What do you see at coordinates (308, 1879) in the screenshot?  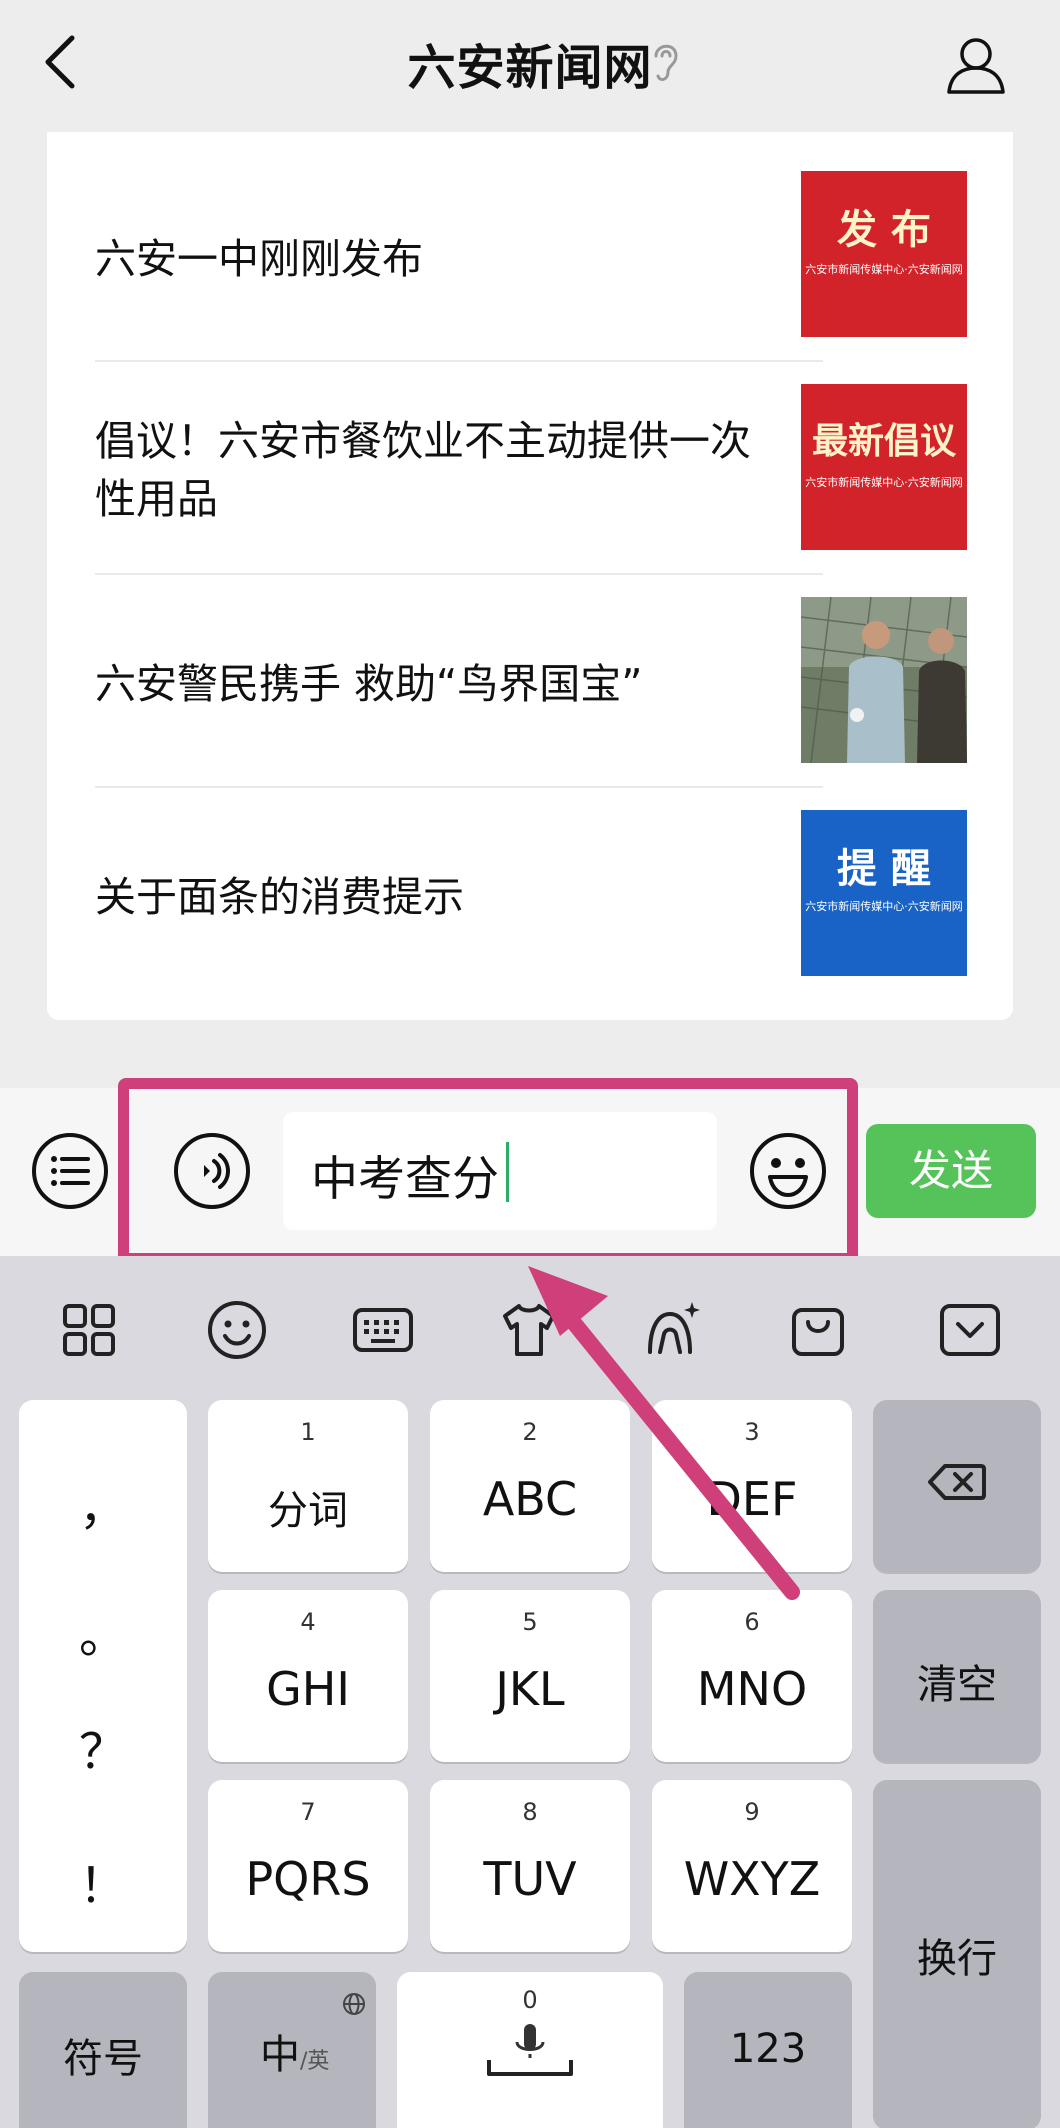 I see `key-label: PQRS` at bounding box center [308, 1879].